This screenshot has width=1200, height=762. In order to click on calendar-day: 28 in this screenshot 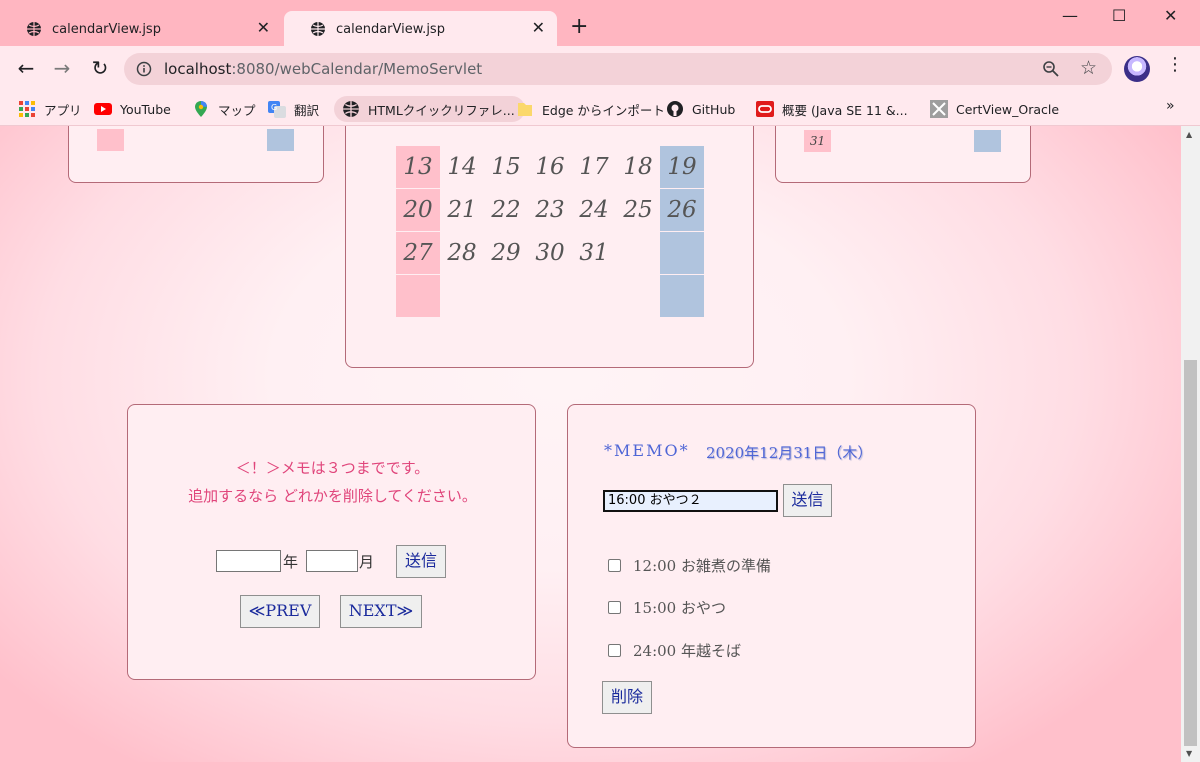, I will do `click(462, 253)`.